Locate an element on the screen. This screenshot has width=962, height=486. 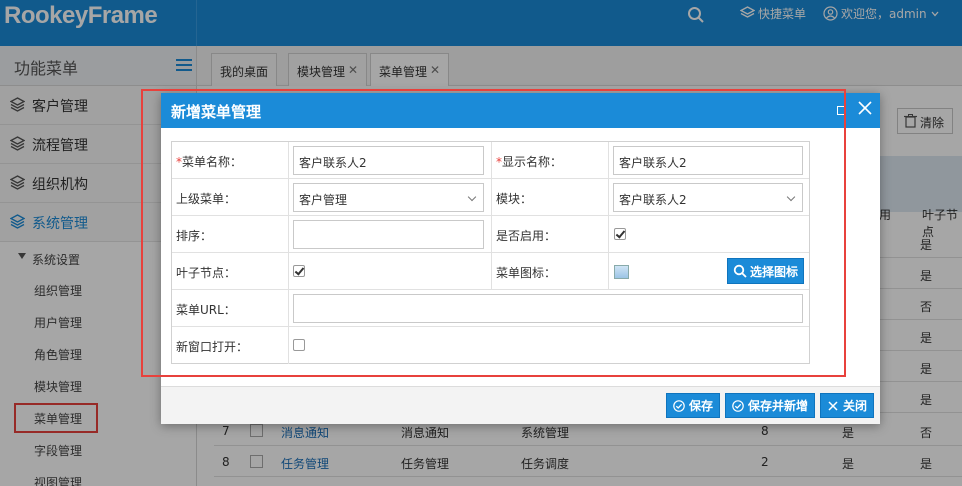
save-button: 保存 is located at coordinates (693, 405).